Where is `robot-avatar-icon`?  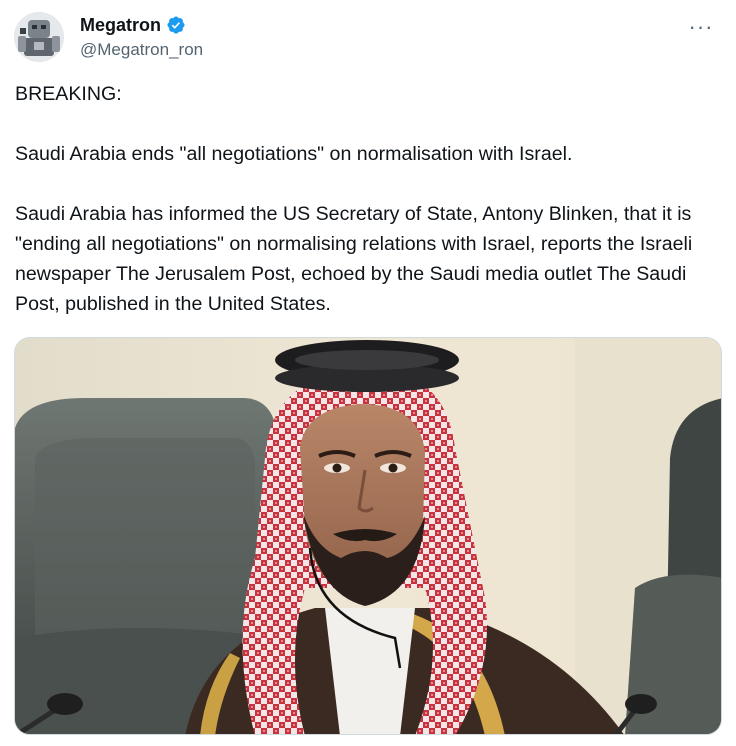
robot-avatar-icon is located at coordinates (39, 37).